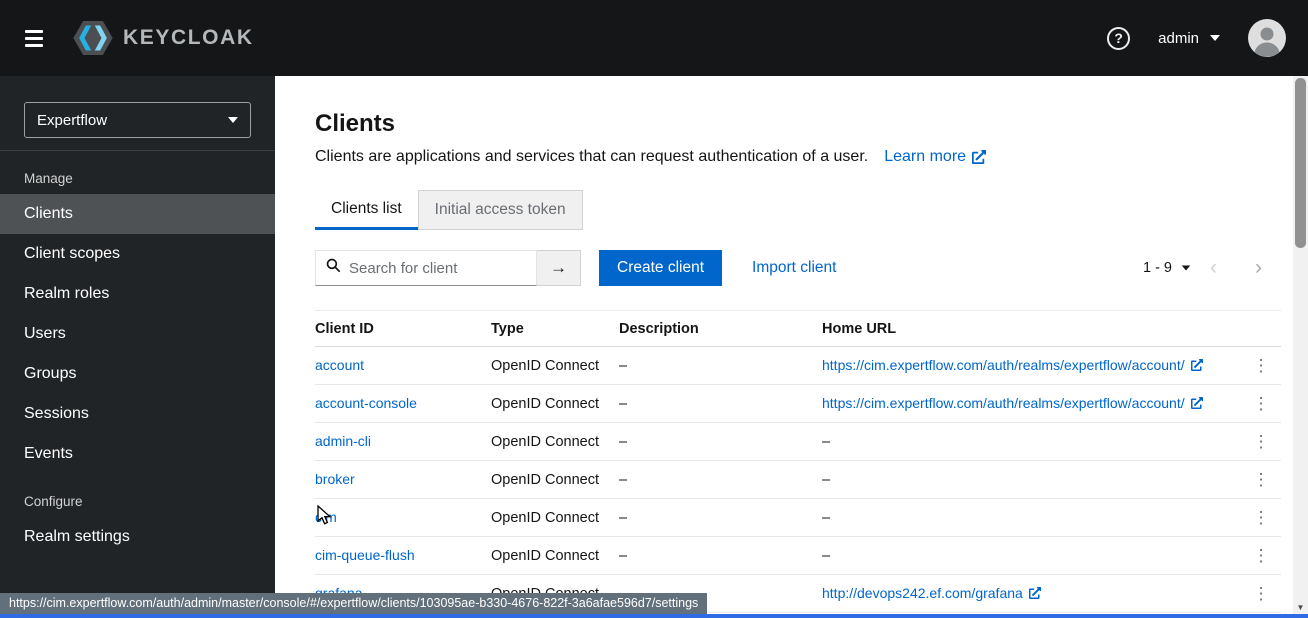 The image size is (1308, 618). I want to click on tabs: Clients list Initial access token, so click(798, 210).